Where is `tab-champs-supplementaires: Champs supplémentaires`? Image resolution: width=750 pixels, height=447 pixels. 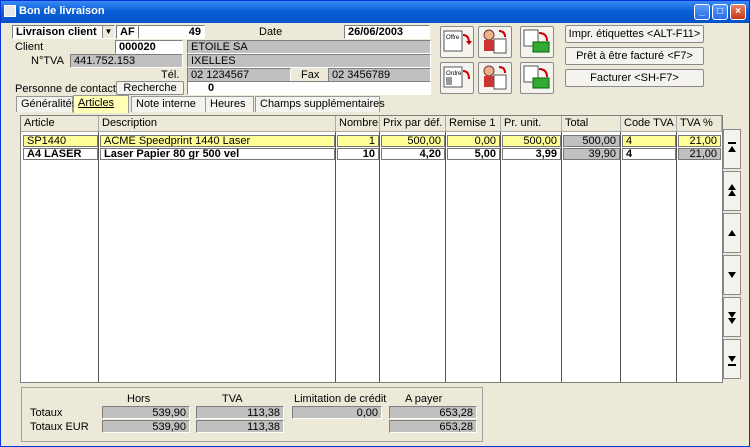 tab-champs-supplementaires: Champs supplémentaires is located at coordinates (320, 104).